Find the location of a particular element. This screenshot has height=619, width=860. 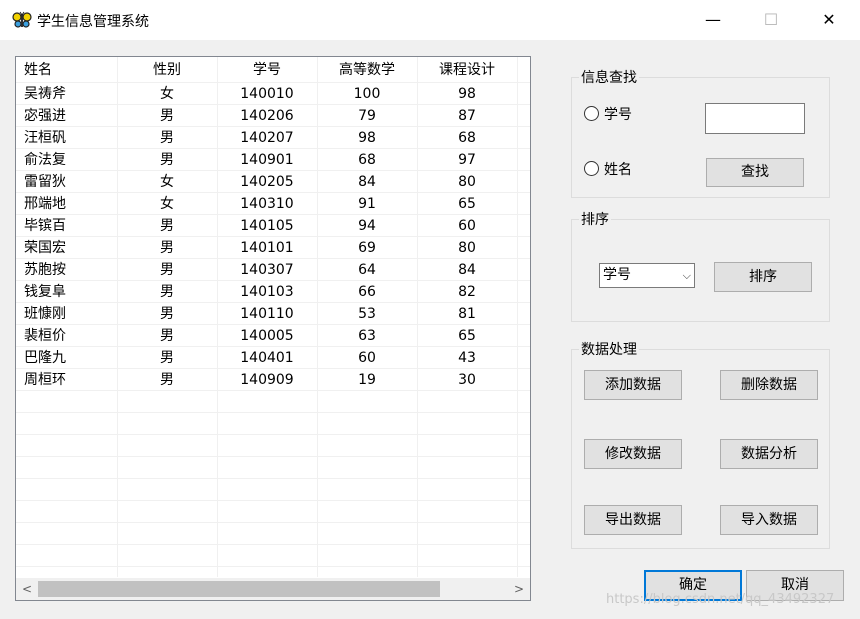

close-button: ✕ is located at coordinates (829, 20).